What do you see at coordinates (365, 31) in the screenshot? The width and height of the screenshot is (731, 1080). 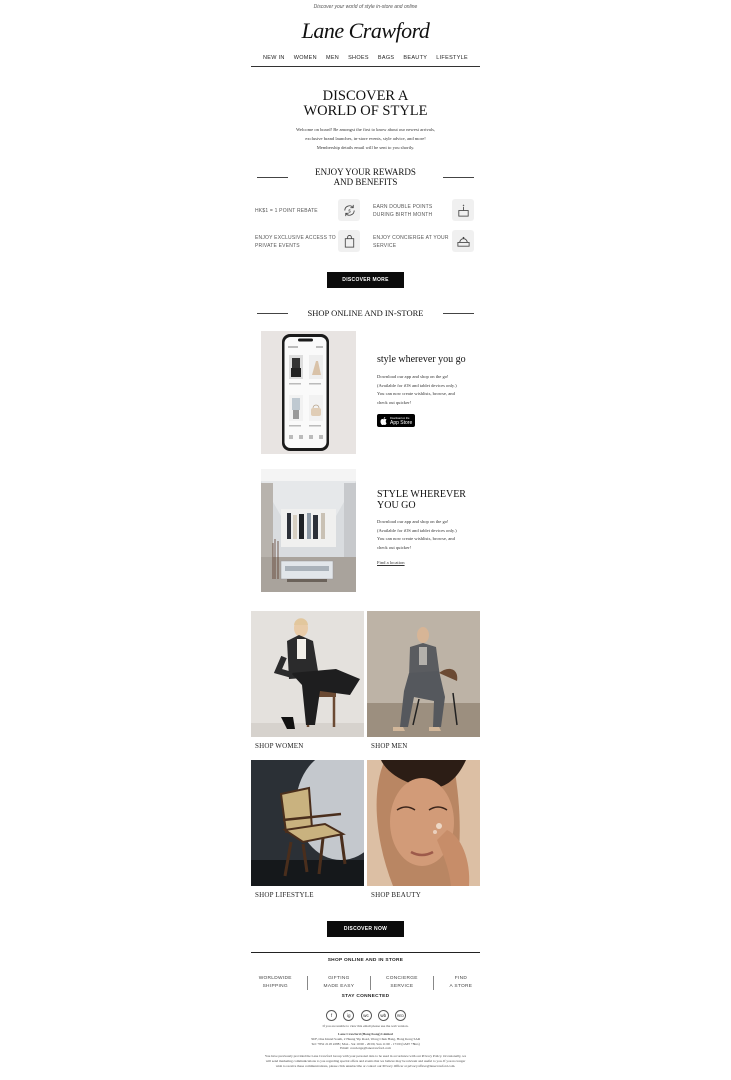 I see `lane-crawford-logo: Lane Crawford` at bounding box center [365, 31].